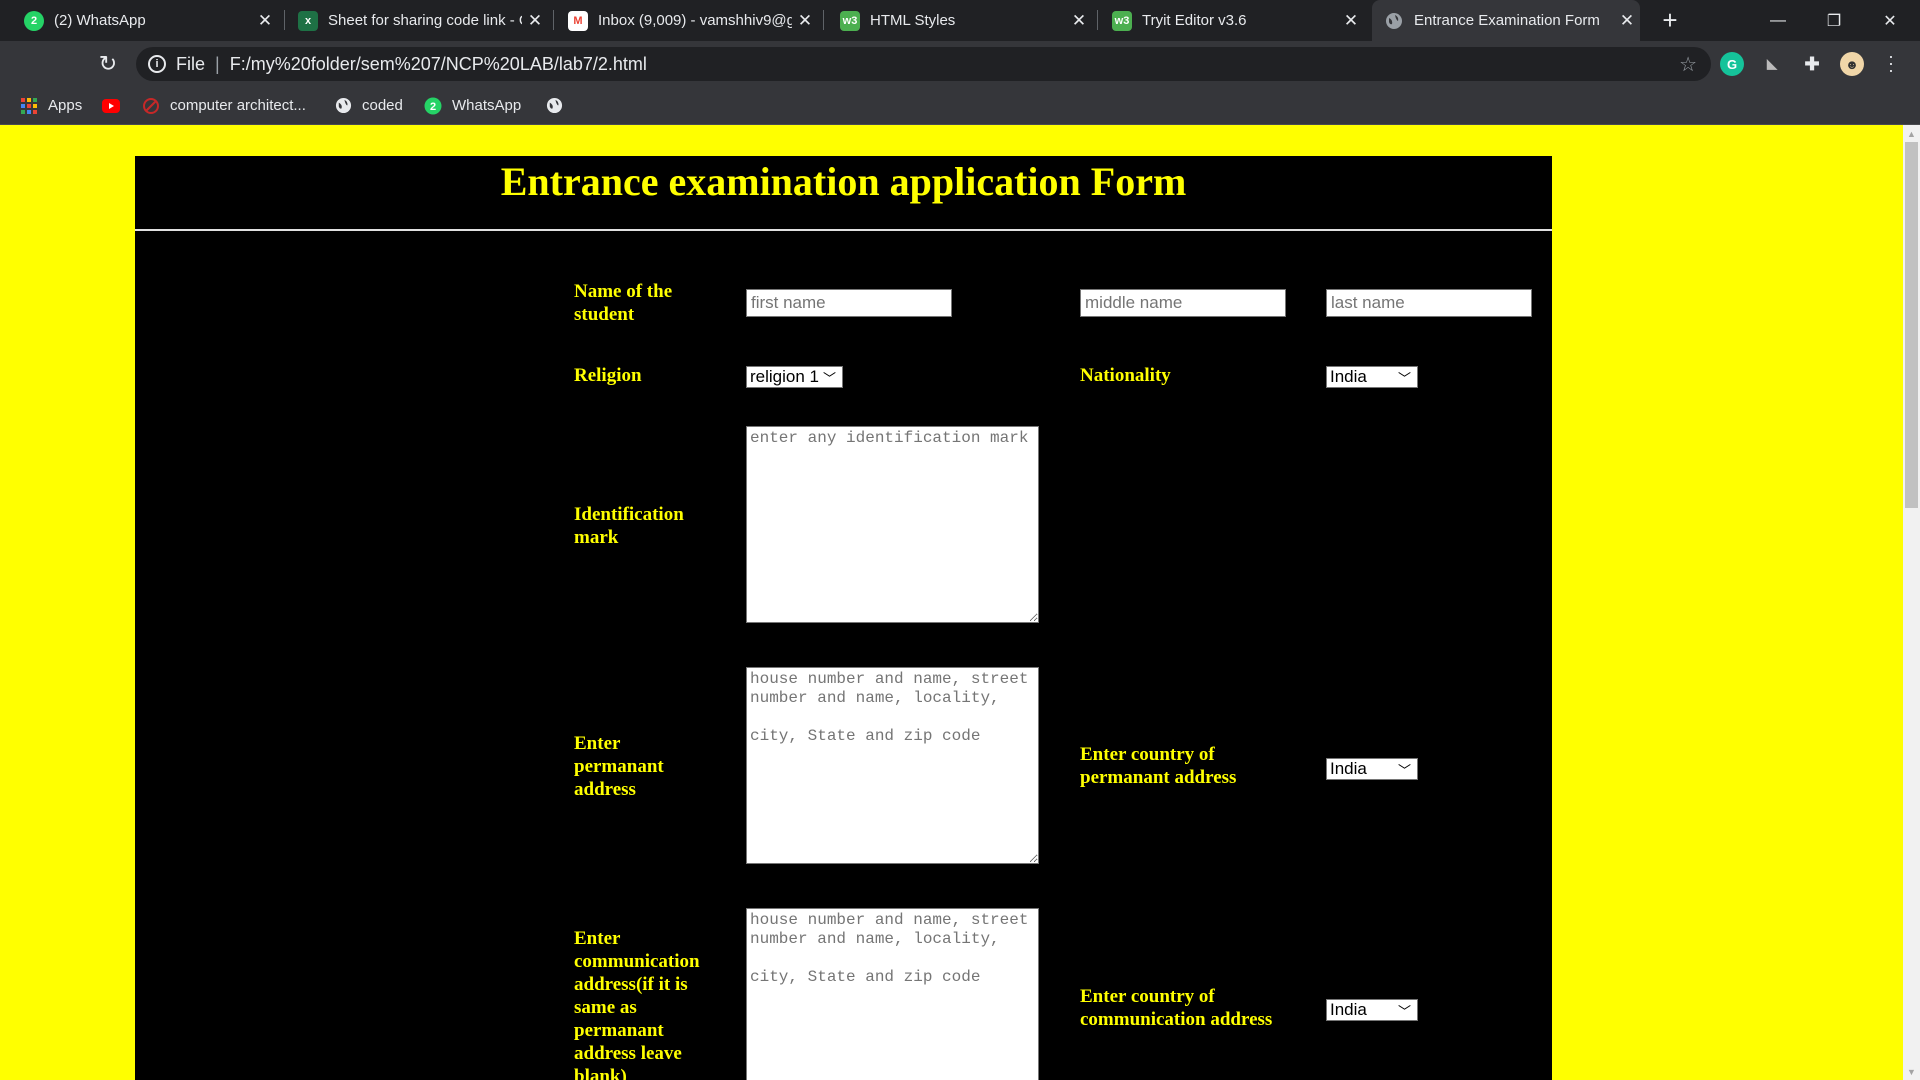 This screenshot has height=1080, width=1920. I want to click on window-close-button: ✕, so click(1890, 20).